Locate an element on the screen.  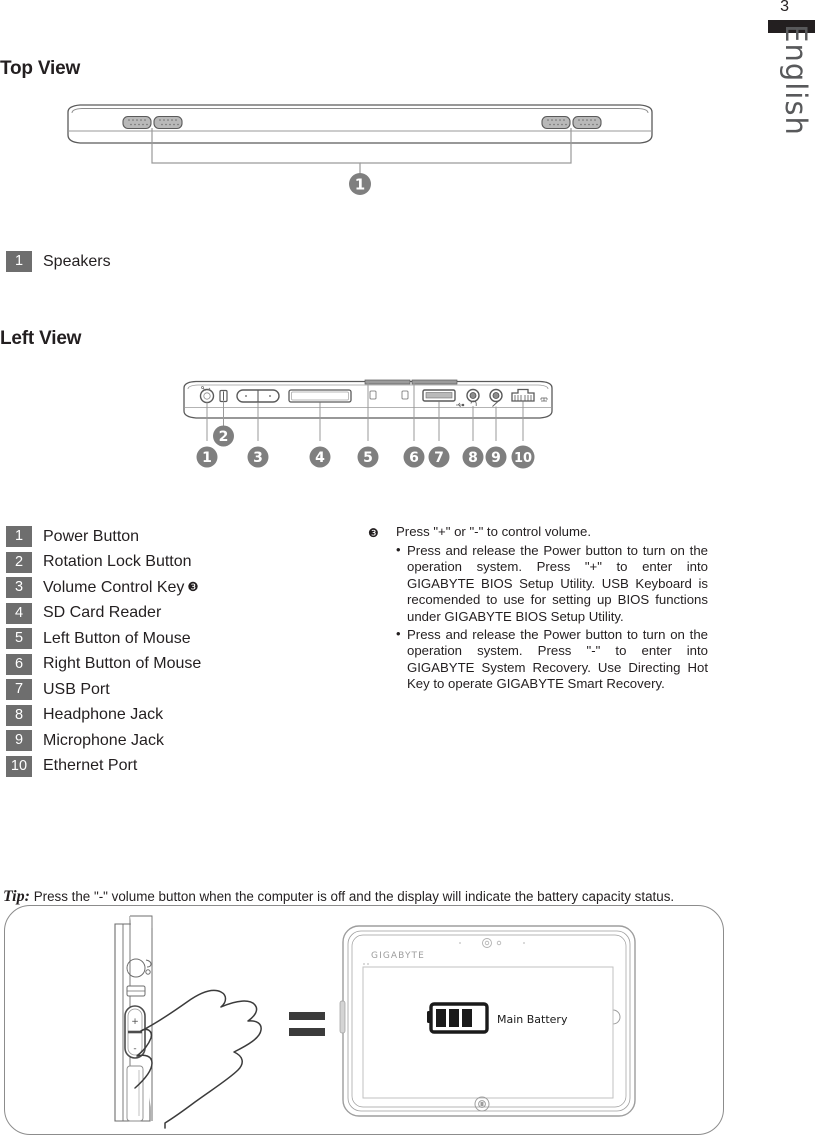
legend-number: 10 is located at coordinates (19, 766).